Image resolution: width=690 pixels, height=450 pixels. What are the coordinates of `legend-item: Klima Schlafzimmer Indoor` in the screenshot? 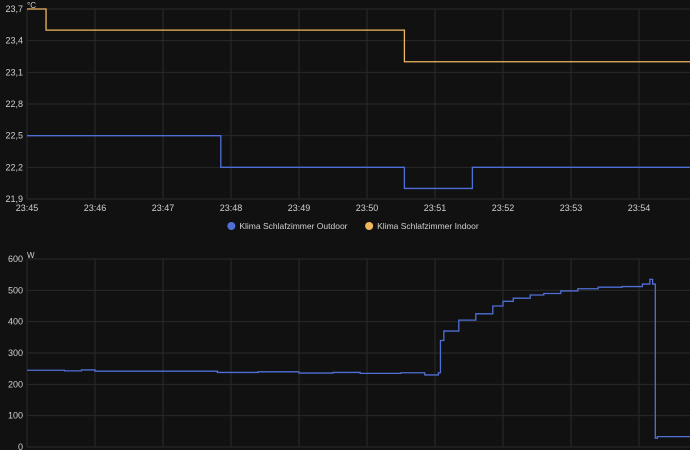 It's located at (422, 226).